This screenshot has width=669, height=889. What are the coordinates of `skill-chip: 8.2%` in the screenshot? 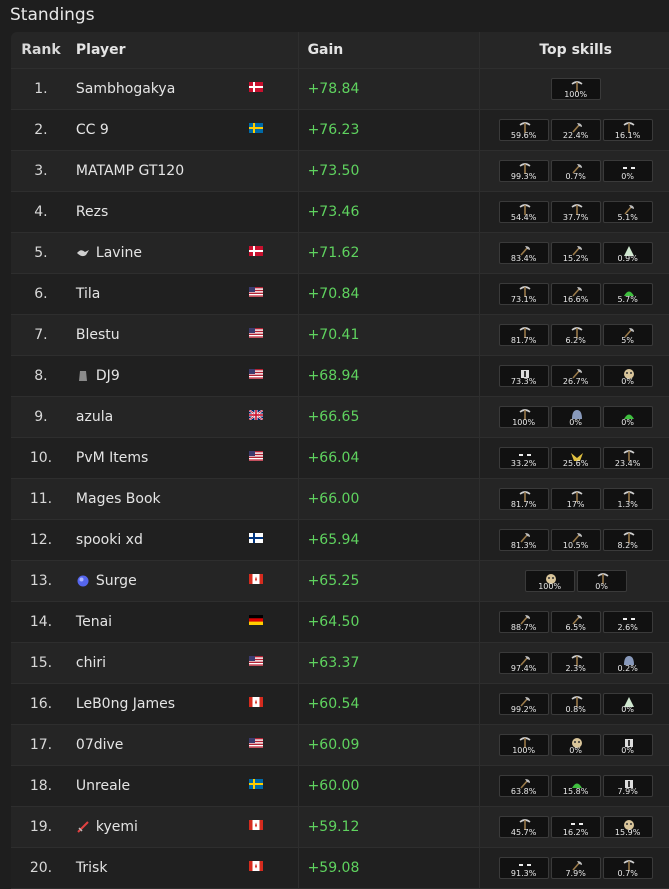 It's located at (627, 540).